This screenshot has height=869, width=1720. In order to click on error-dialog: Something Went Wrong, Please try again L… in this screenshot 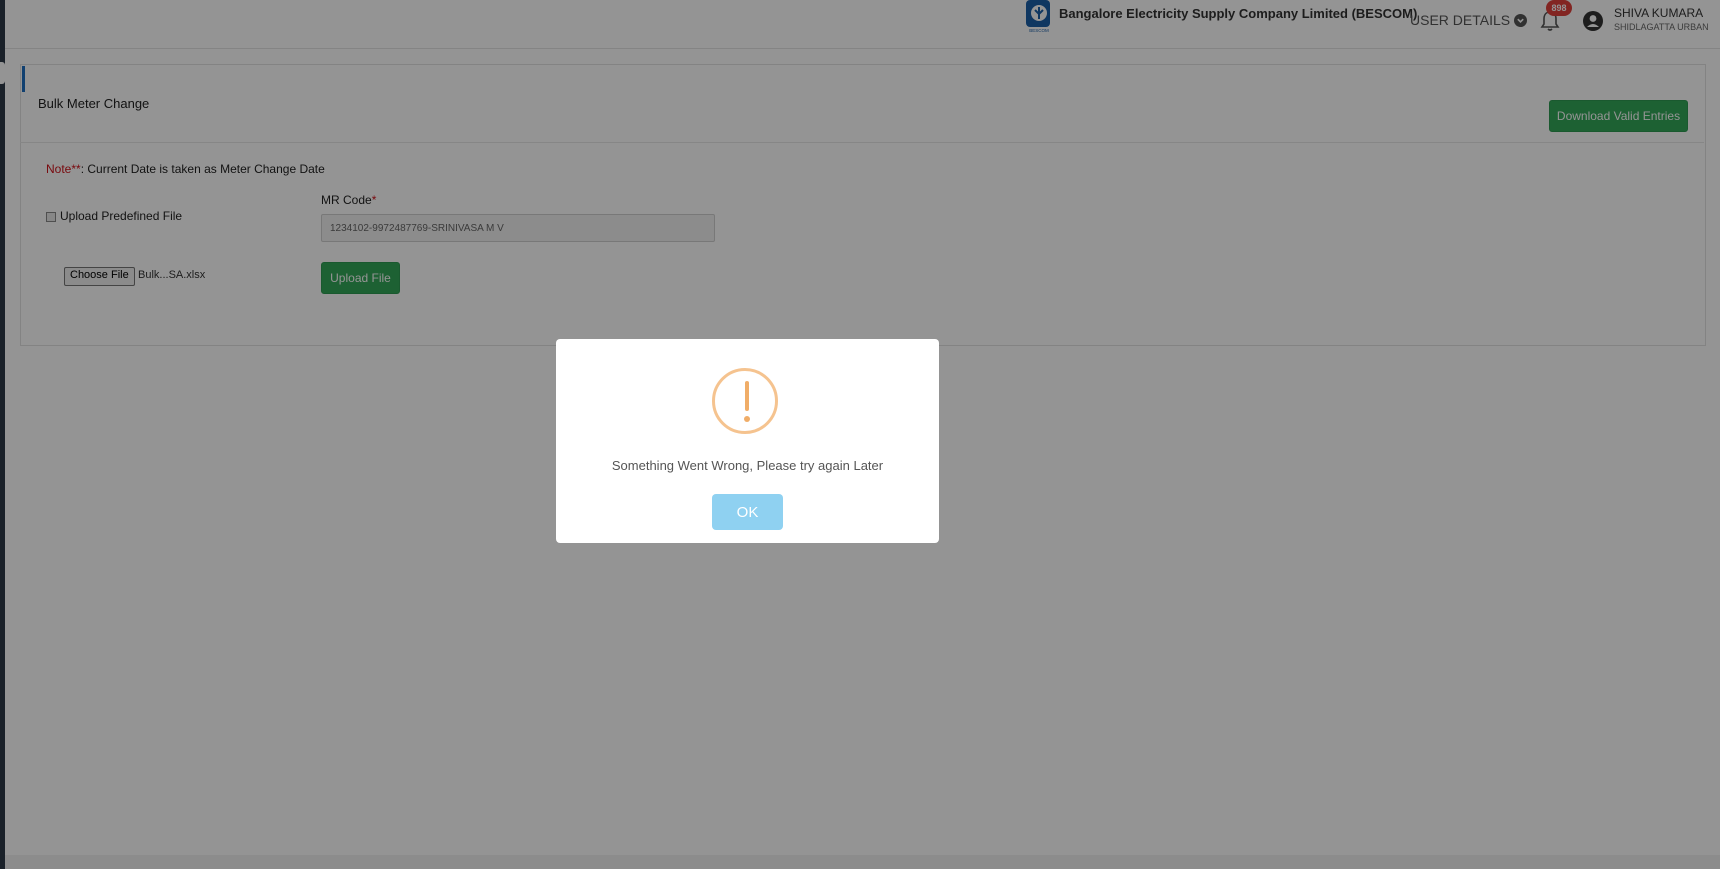, I will do `click(747, 441)`.